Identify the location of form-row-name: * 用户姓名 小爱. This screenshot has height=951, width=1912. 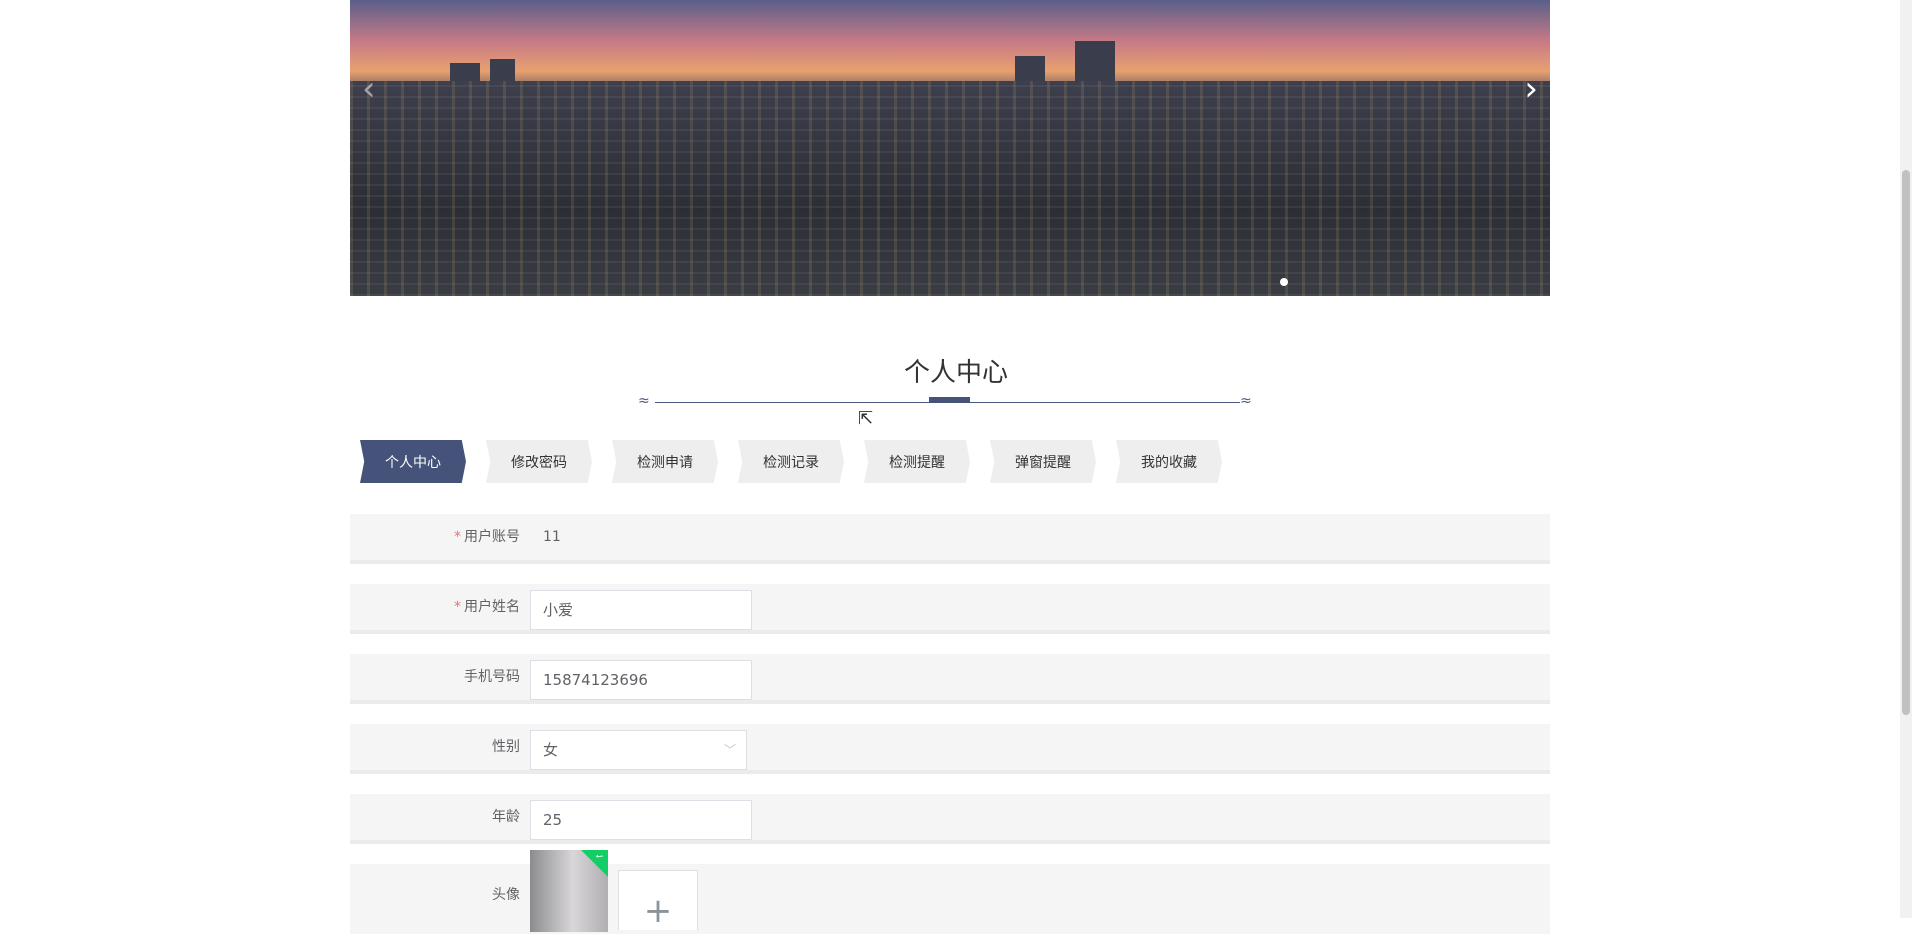
(950, 609).